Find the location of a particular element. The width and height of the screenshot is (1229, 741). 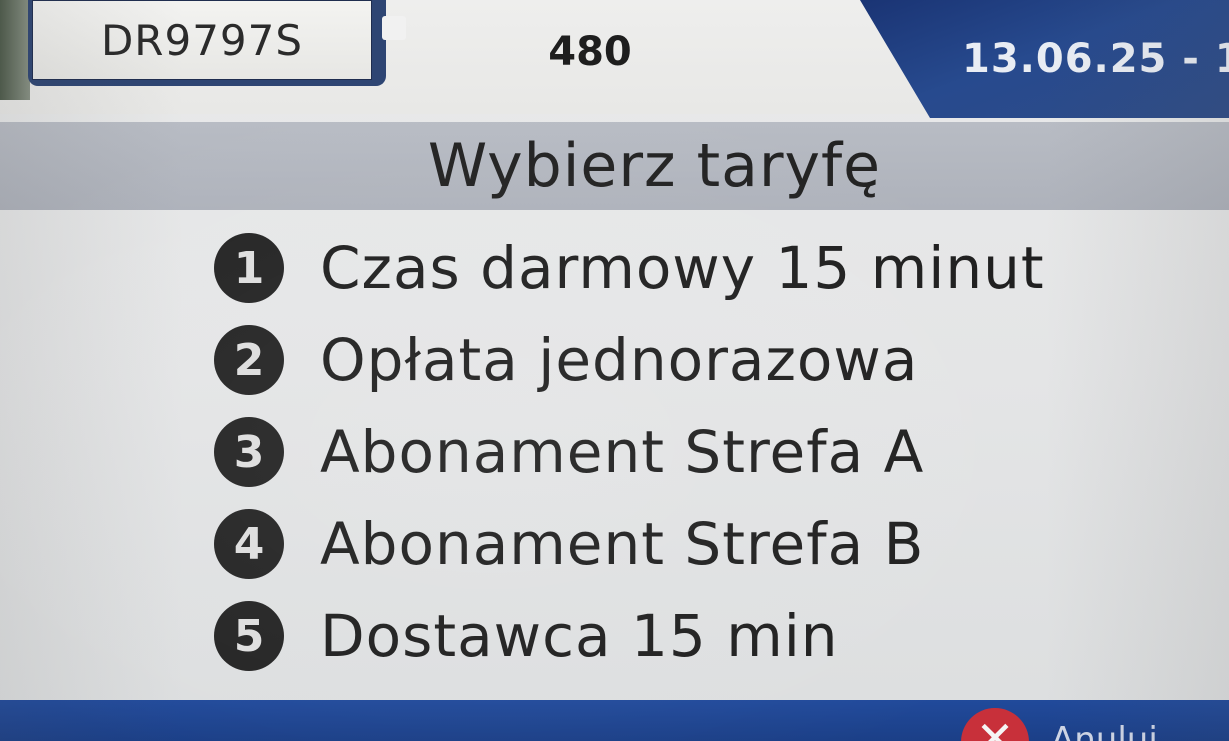

option-label: Abonament Strefa B is located at coordinates (622, 544).